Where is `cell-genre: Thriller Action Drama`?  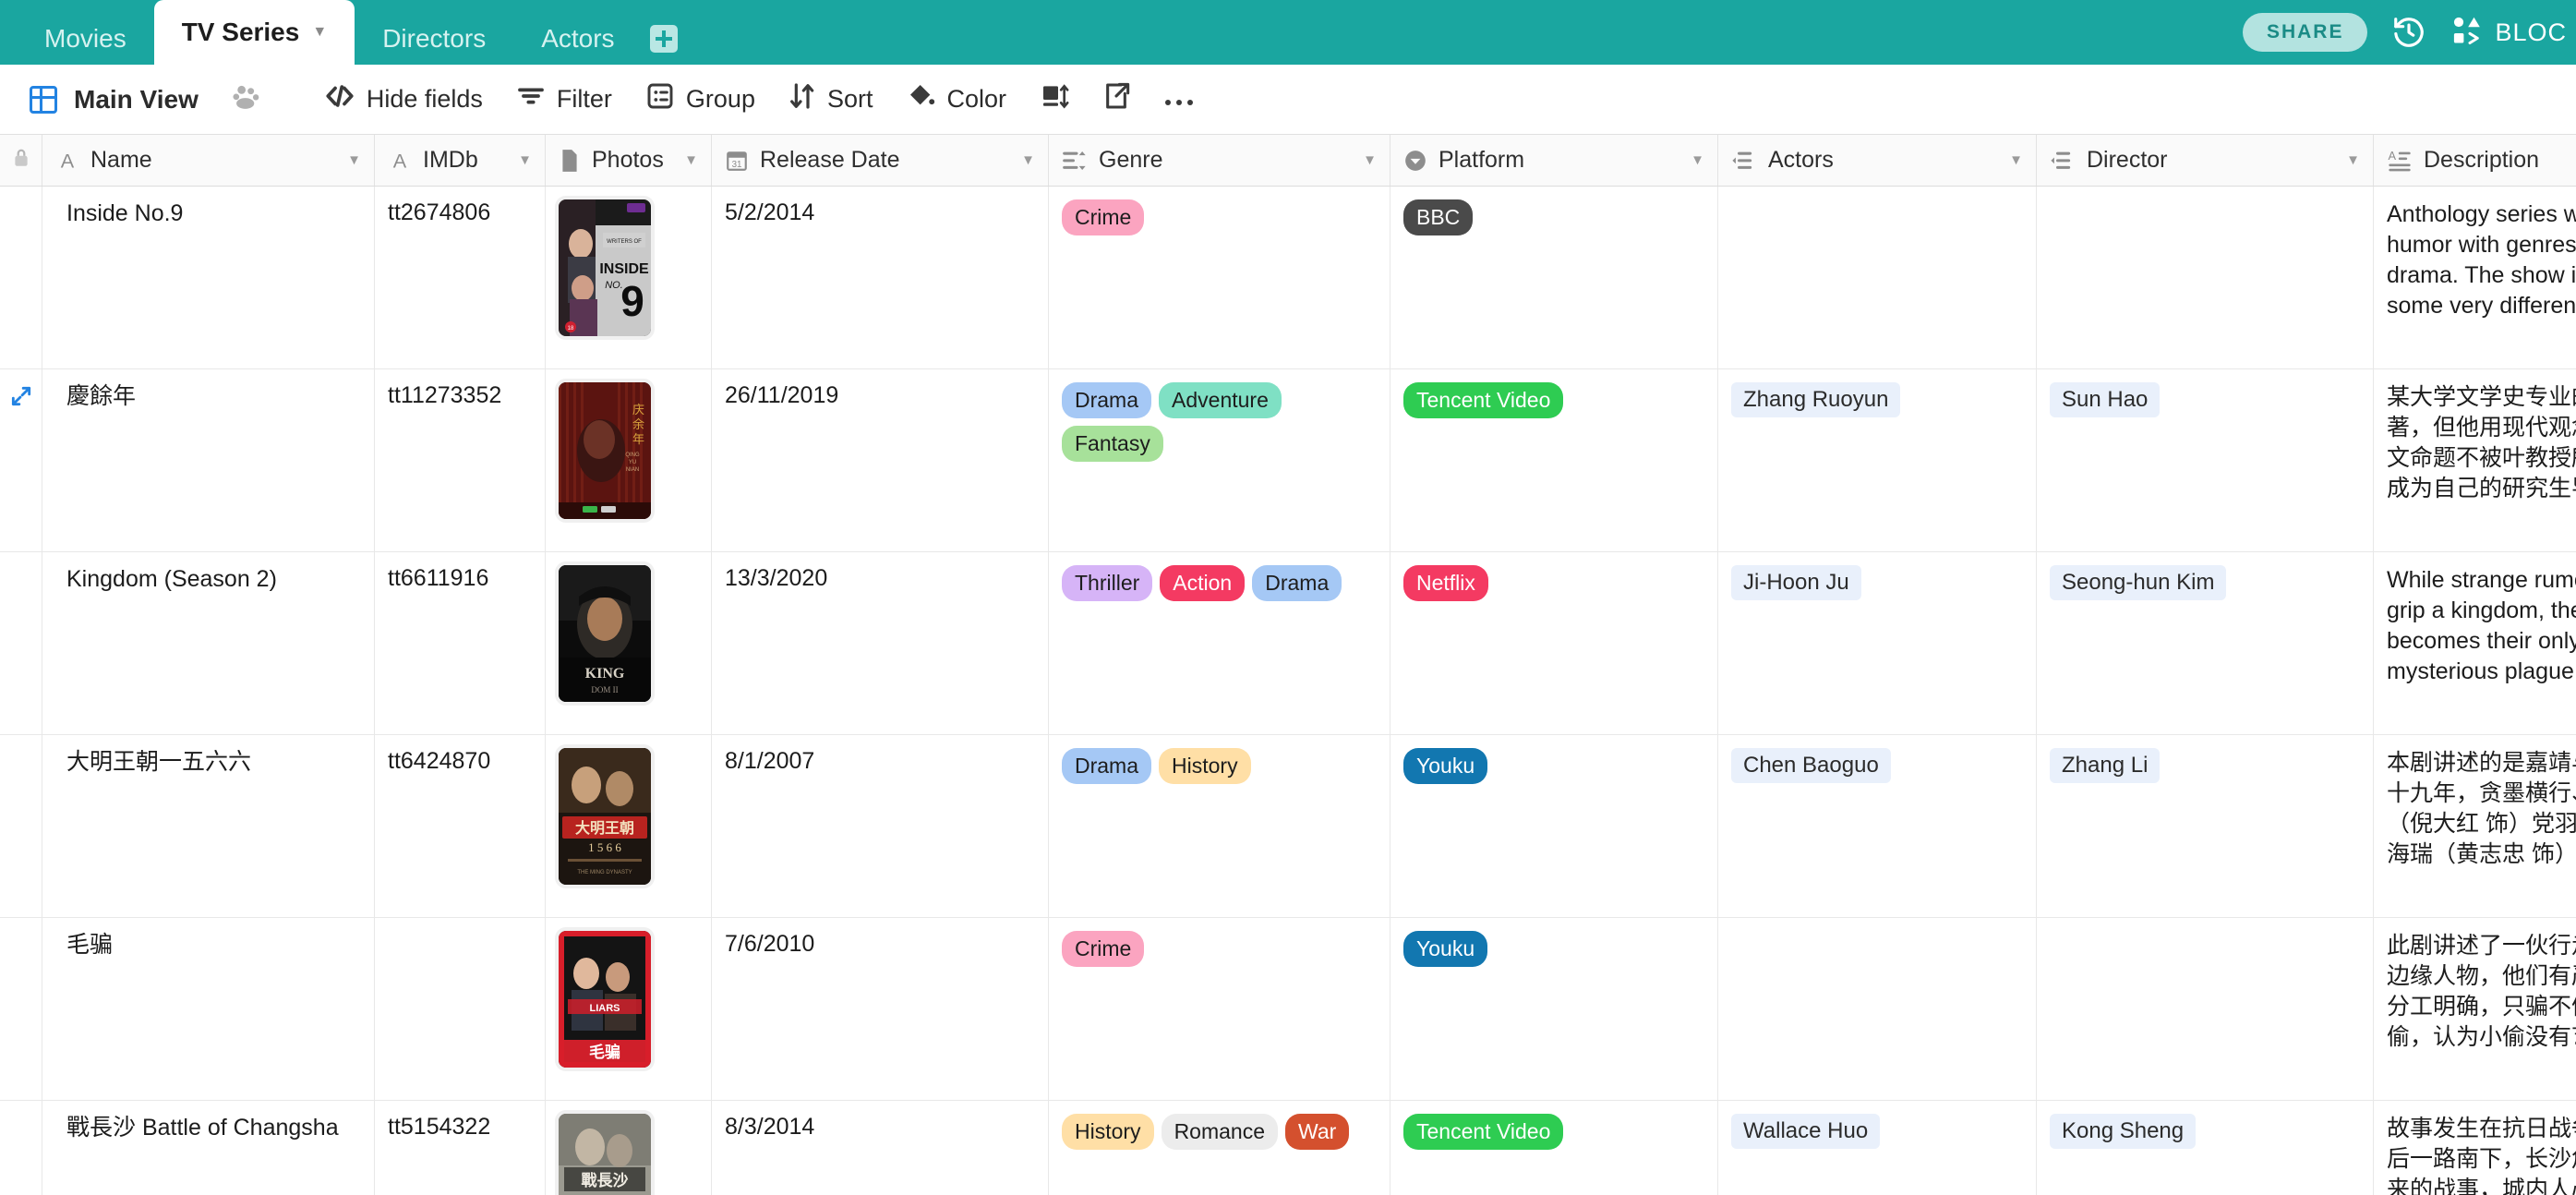
cell-genre: Thriller Action Drama is located at coordinates (1219, 643).